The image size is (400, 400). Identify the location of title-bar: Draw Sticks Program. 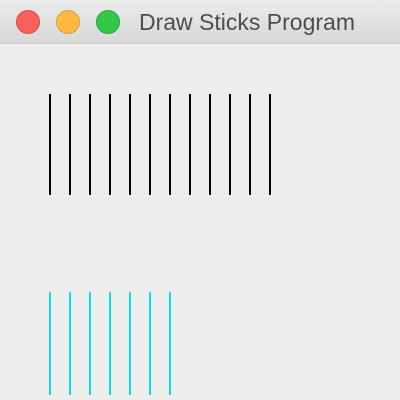
(200, 22).